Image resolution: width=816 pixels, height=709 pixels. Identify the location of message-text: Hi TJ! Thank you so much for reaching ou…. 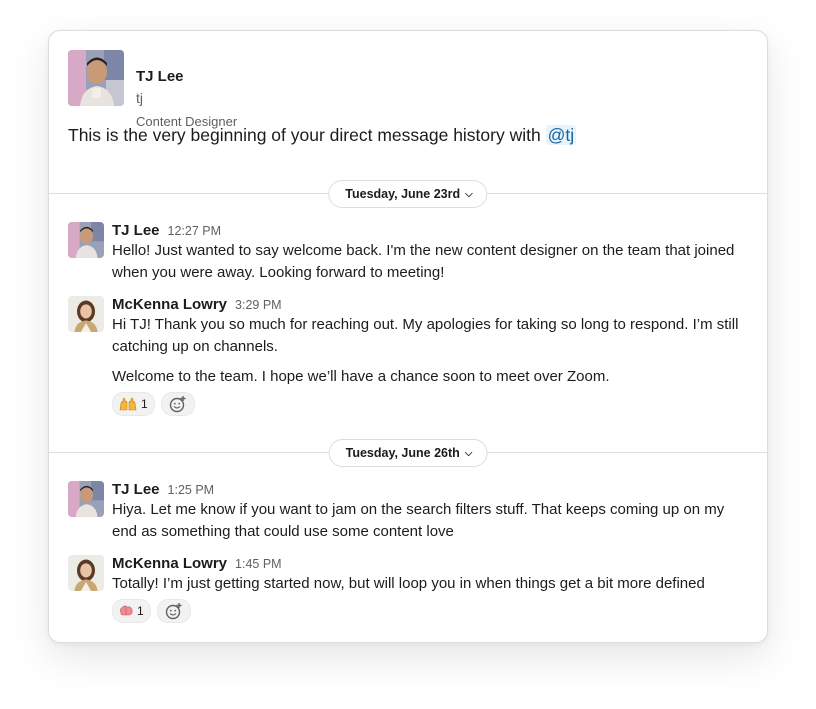
(425, 335).